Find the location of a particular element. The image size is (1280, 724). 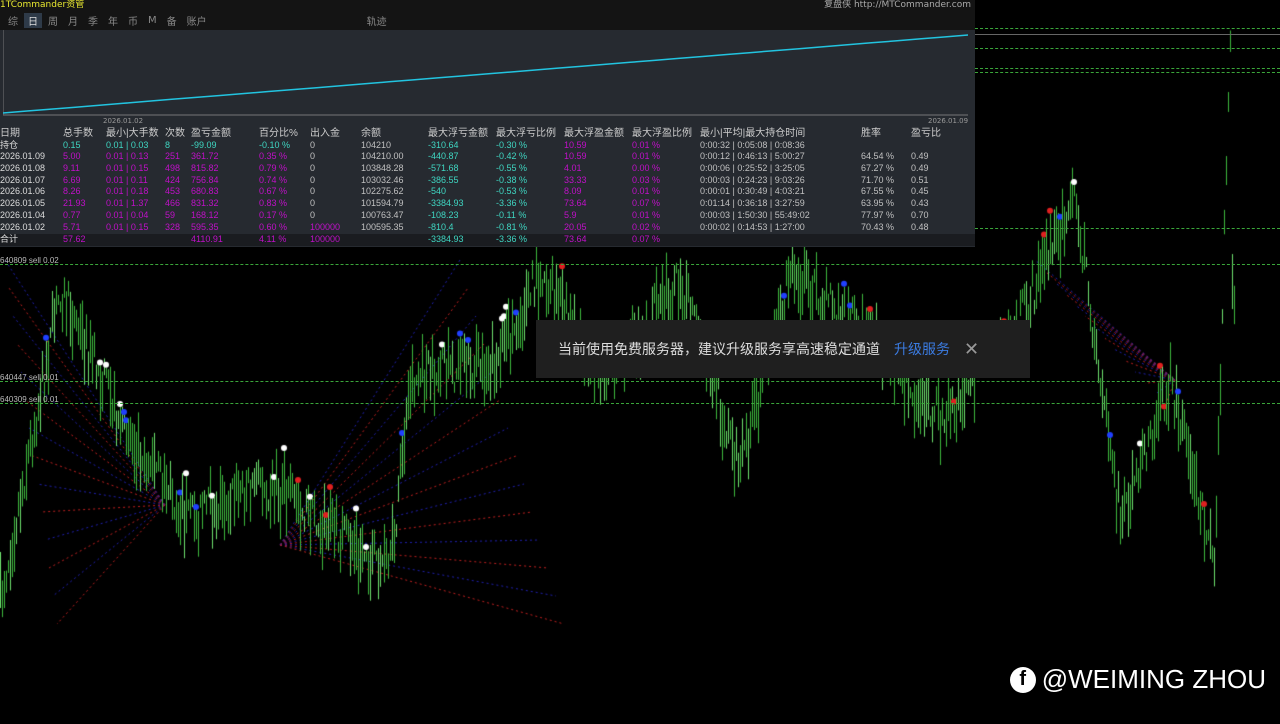

tab-7: M is located at coordinates (152, 20).